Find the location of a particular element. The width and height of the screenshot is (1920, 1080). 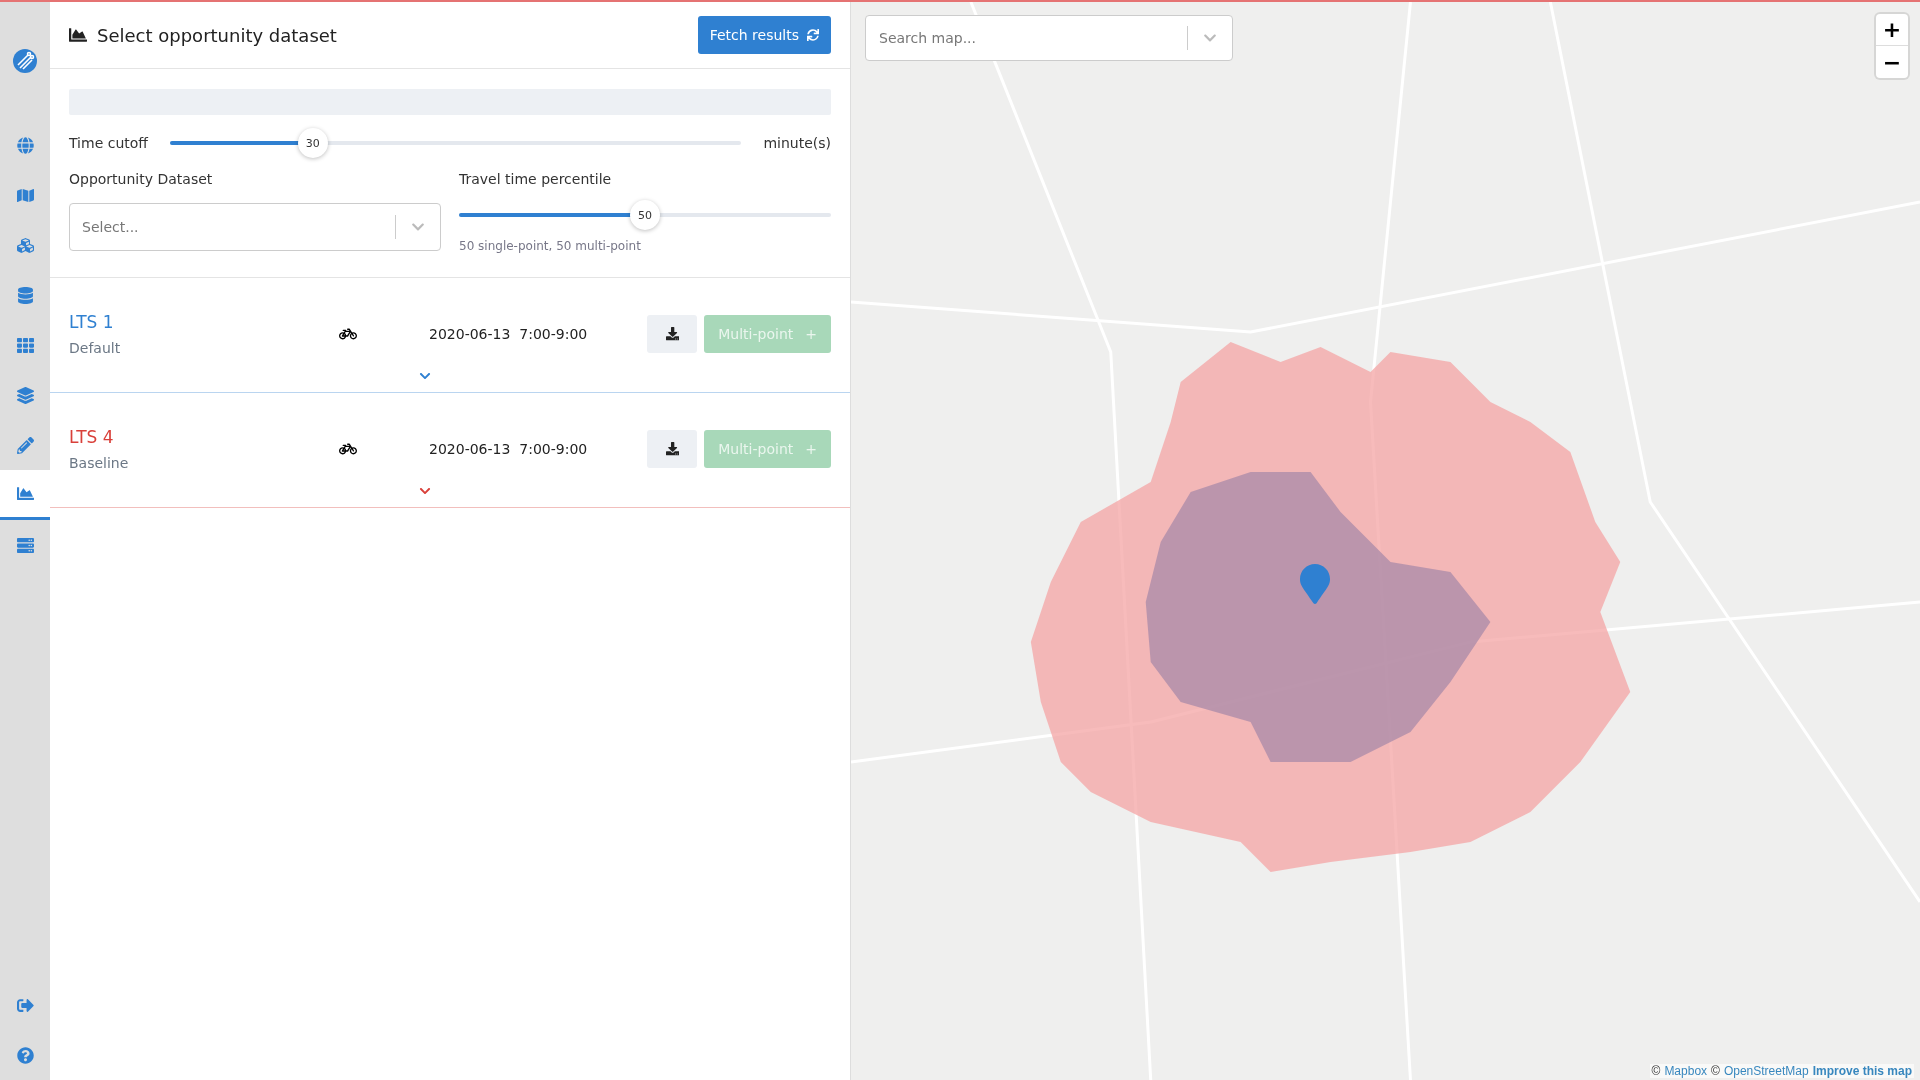

map-icon is located at coordinates (25, 195).